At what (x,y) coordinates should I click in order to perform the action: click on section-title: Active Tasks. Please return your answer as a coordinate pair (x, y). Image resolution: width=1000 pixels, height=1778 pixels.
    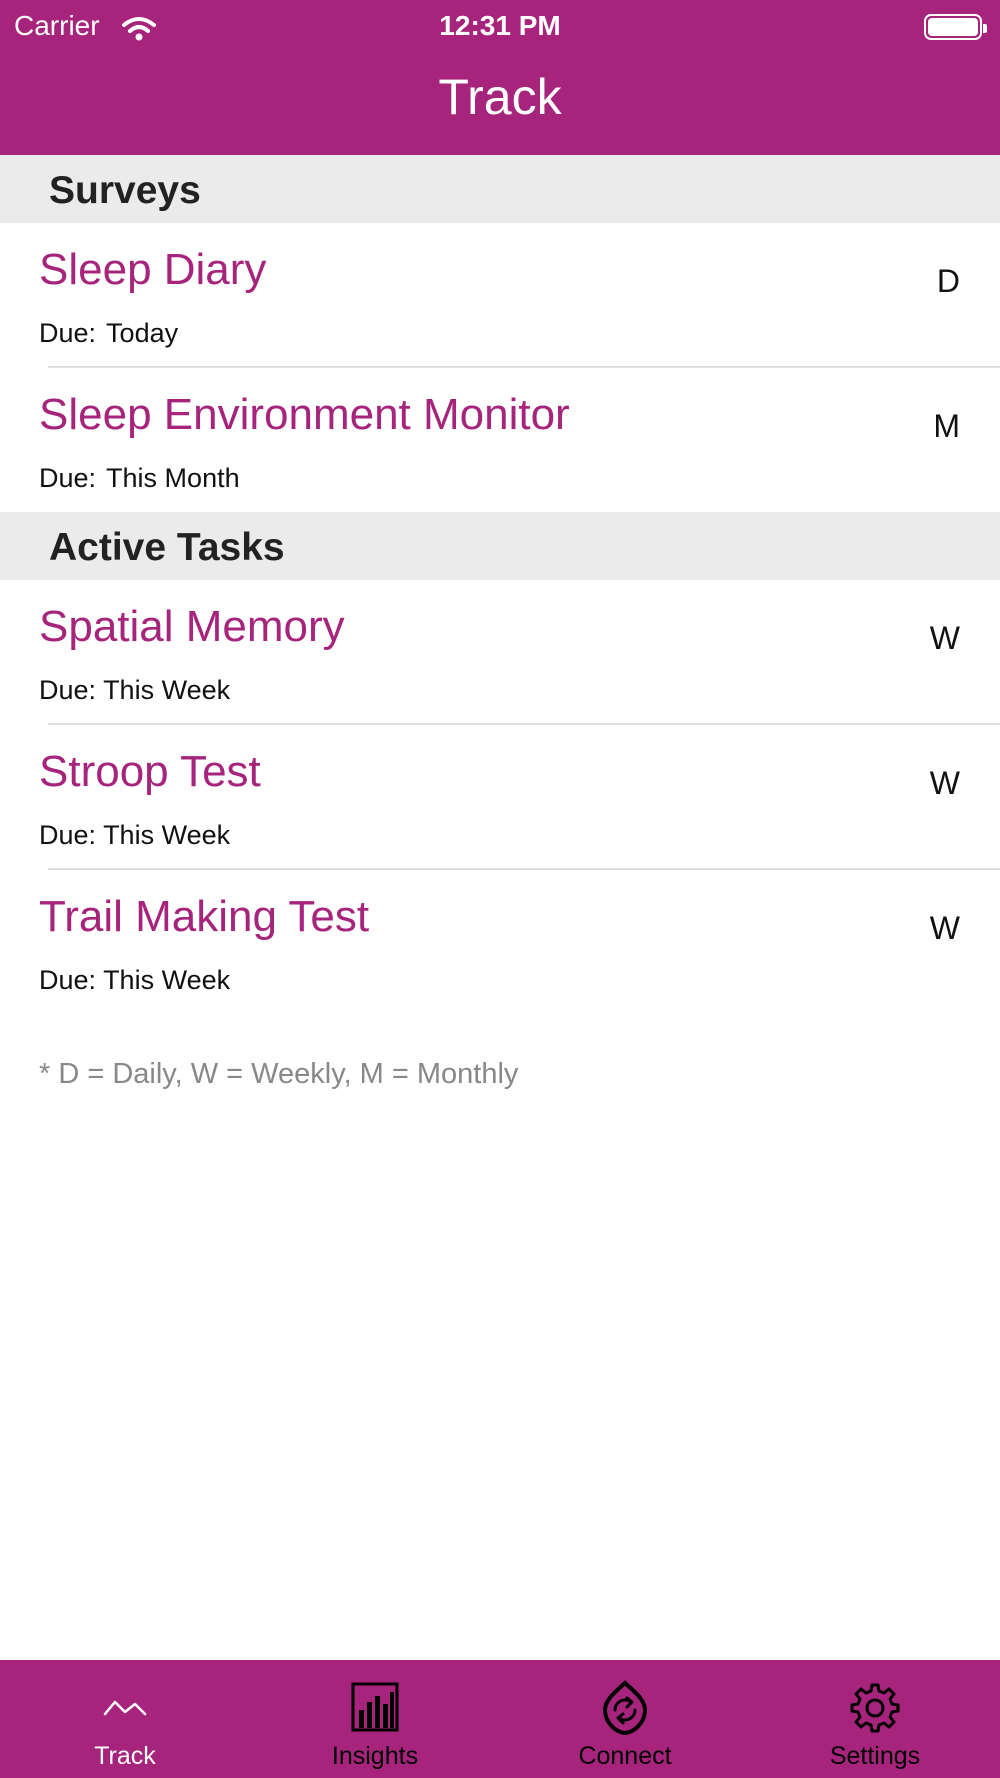
    Looking at the image, I should click on (167, 547).